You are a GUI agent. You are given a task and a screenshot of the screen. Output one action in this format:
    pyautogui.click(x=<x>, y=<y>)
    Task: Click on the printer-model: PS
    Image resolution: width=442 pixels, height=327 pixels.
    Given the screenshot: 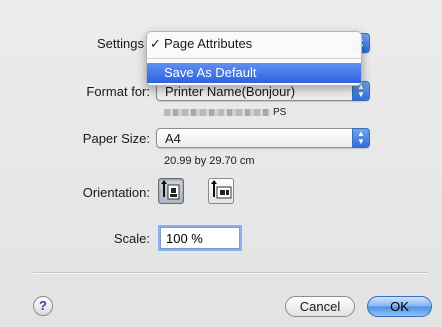 What is the action you would take?
    pyautogui.click(x=225, y=112)
    